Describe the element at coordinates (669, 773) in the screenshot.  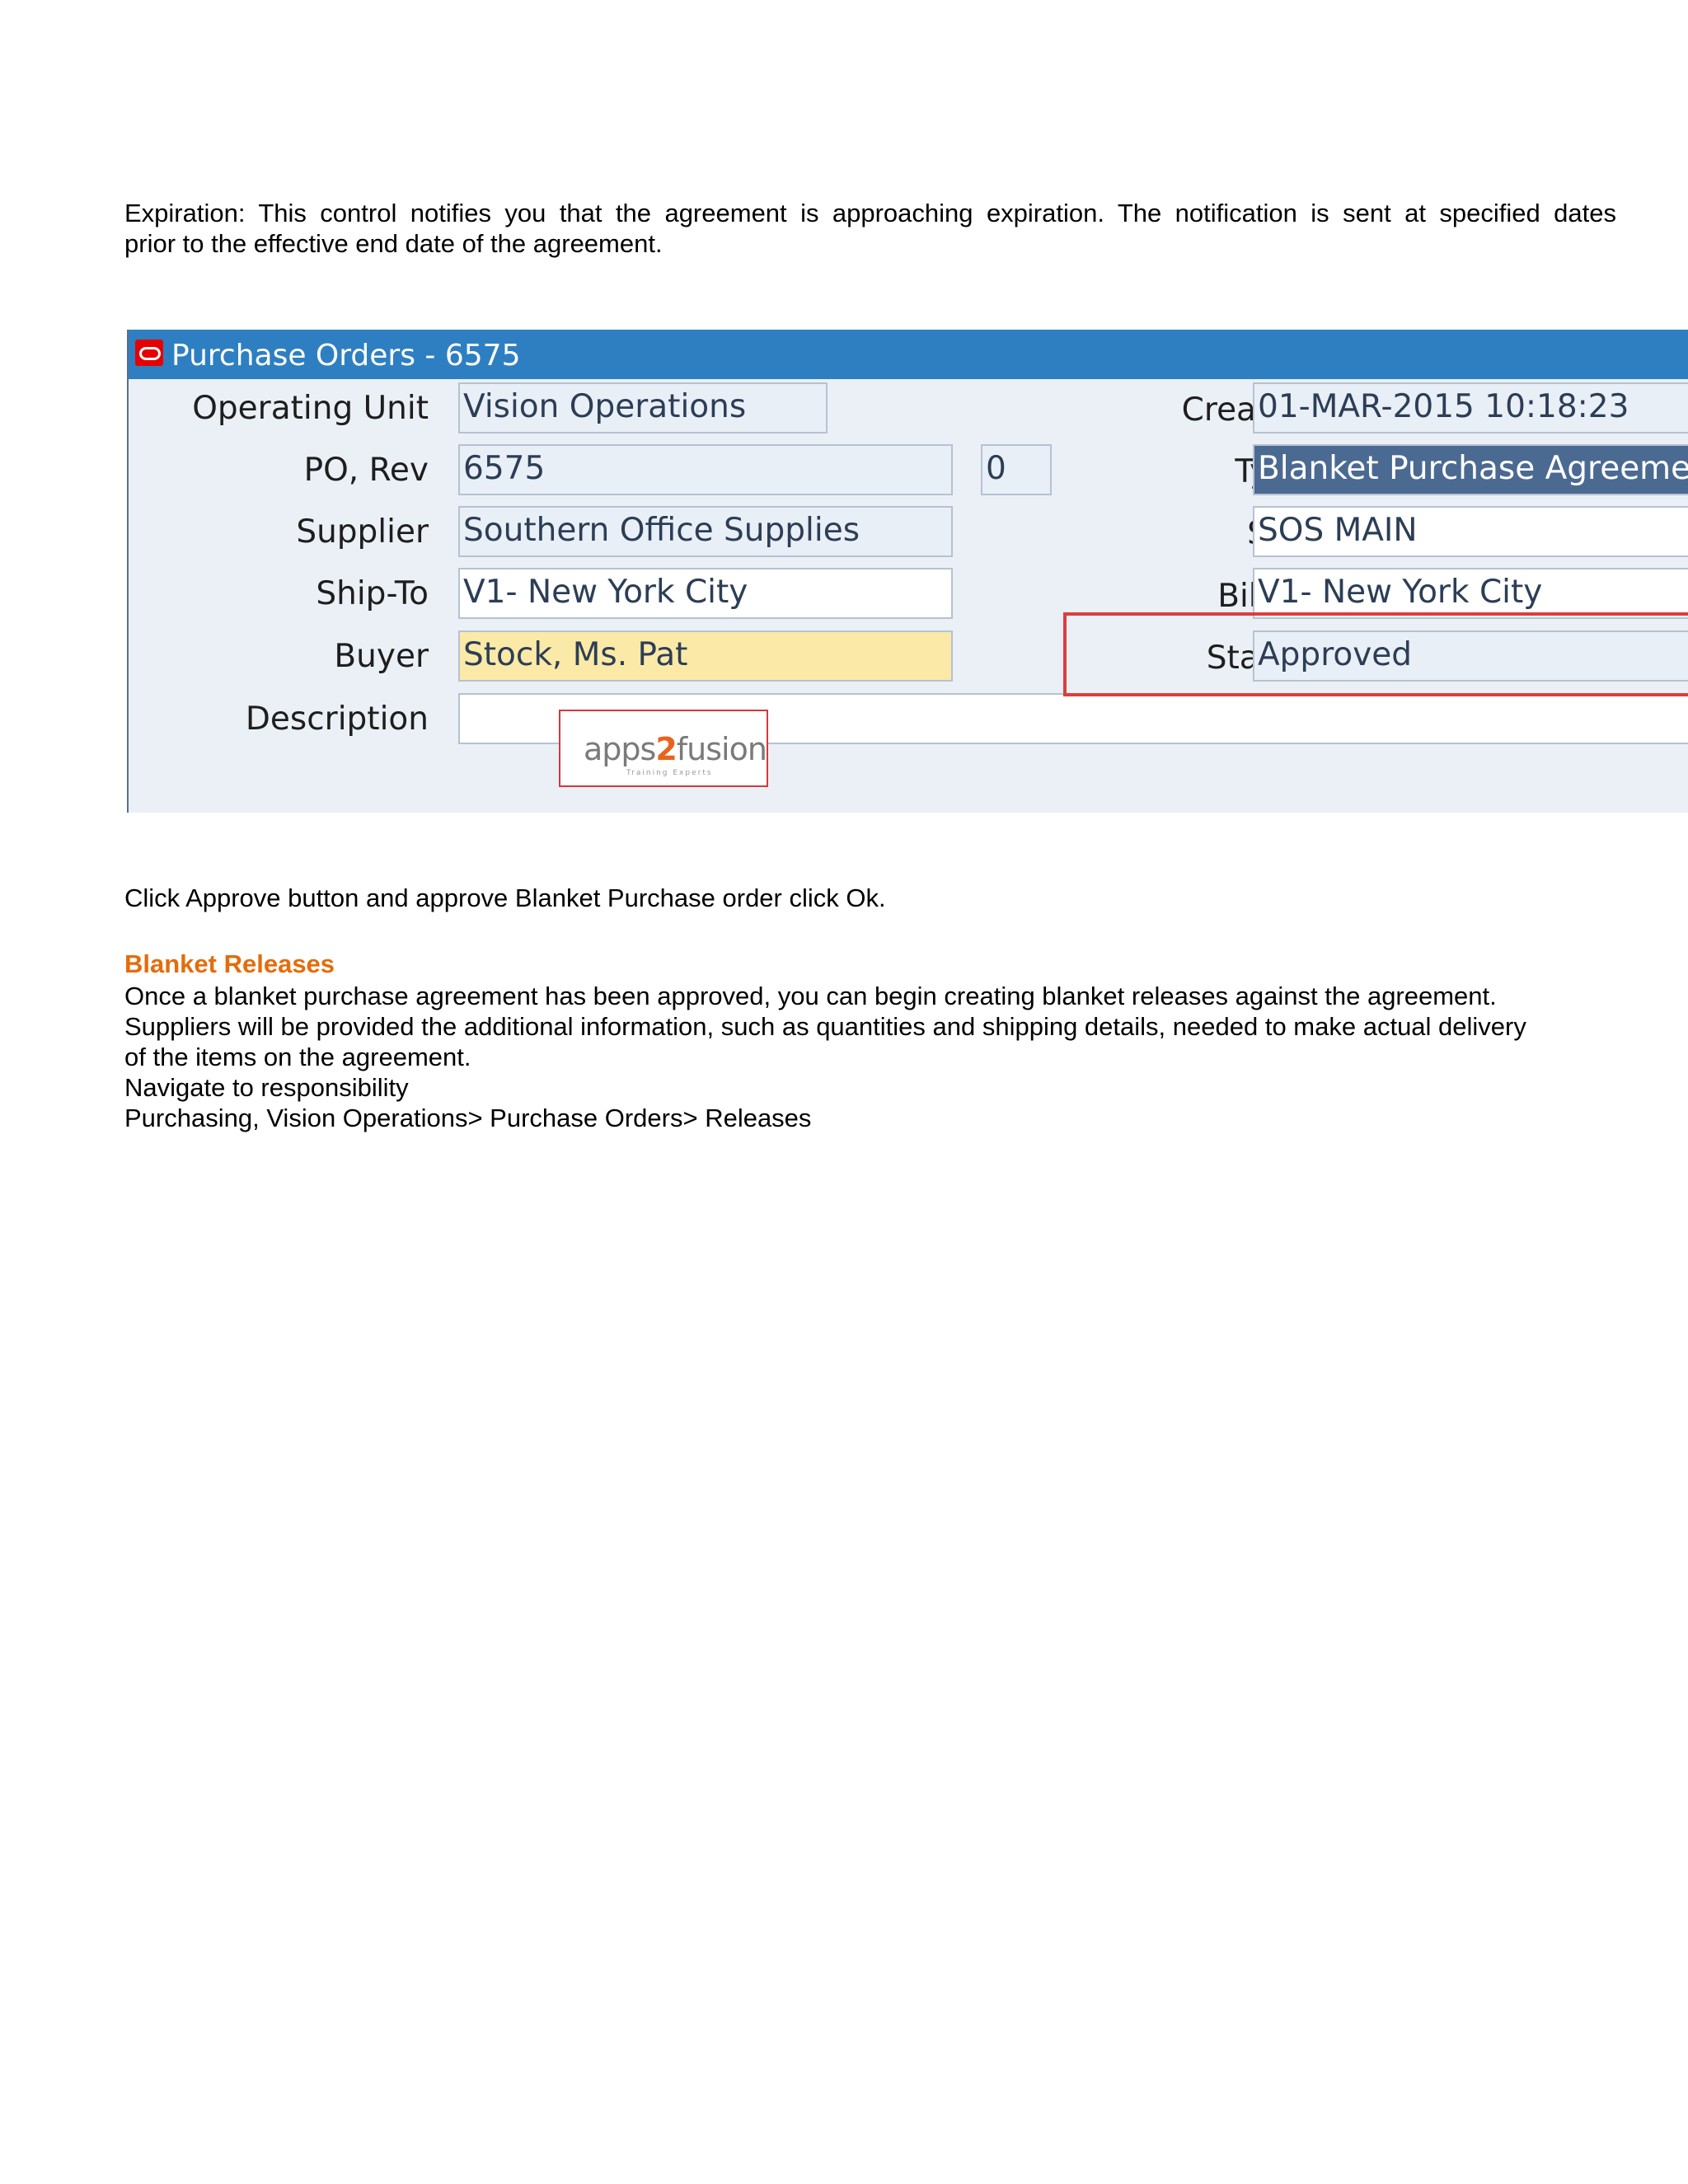
I see `logo-tagline: Training Experts` at that location.